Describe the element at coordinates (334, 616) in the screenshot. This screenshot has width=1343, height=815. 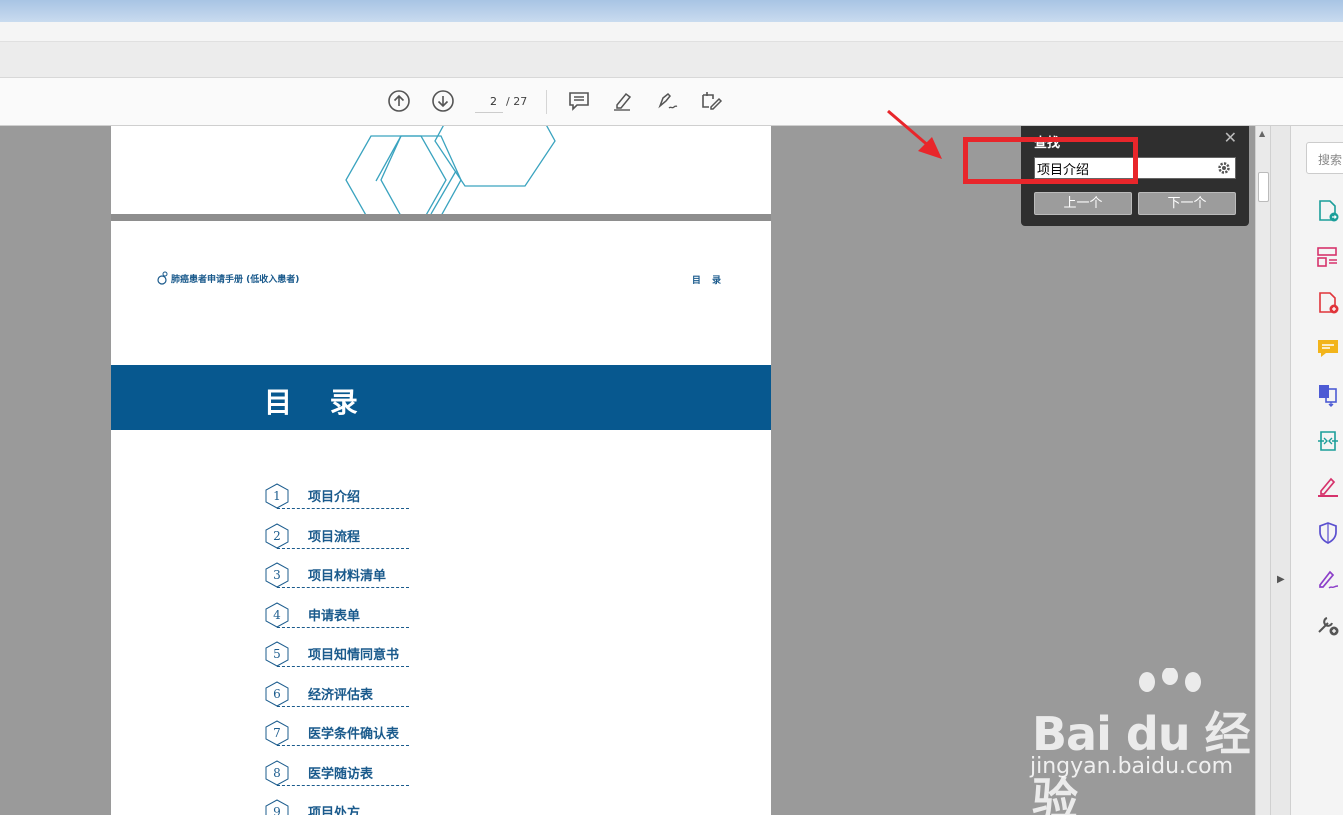
I see `toc-label: 申请表单` at that location.